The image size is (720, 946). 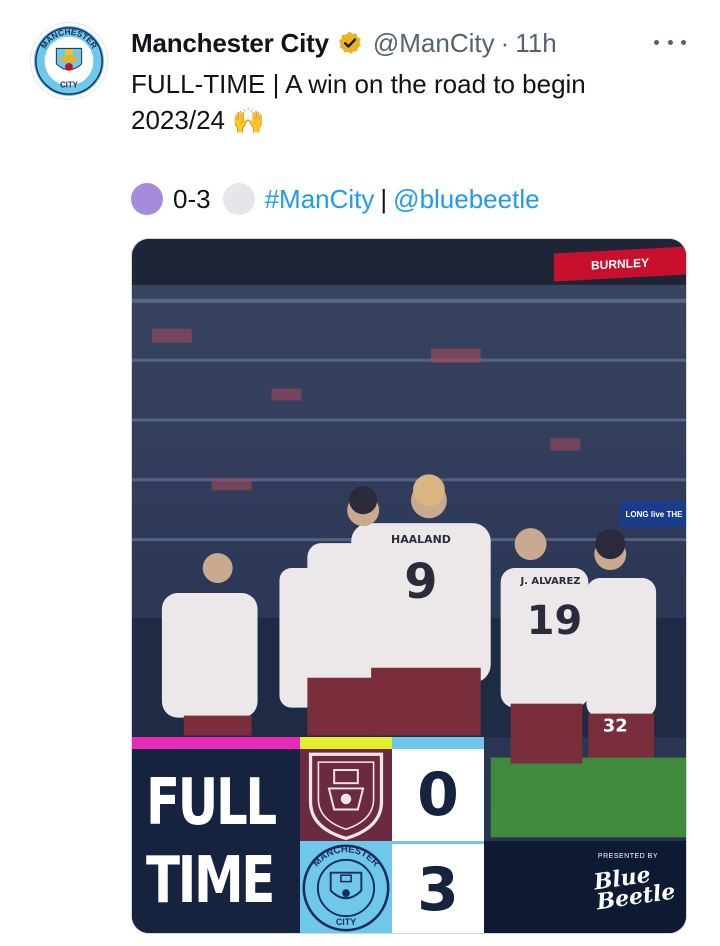 I want to click on timestamp: 11h, so click(x=535, y=43).